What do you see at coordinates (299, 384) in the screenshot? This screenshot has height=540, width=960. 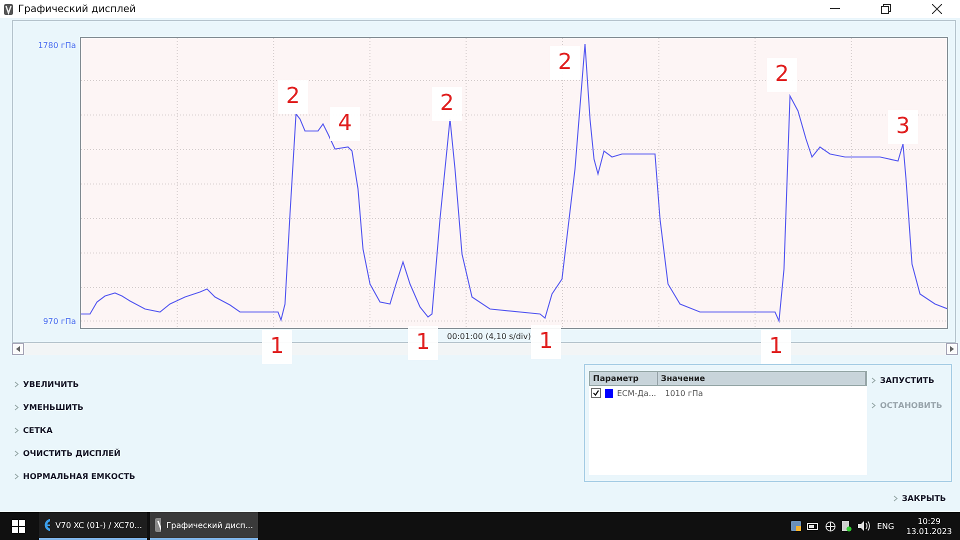 I see `command-link: УВЕЛИЧИТЬ` at bounding box center [299, 384].